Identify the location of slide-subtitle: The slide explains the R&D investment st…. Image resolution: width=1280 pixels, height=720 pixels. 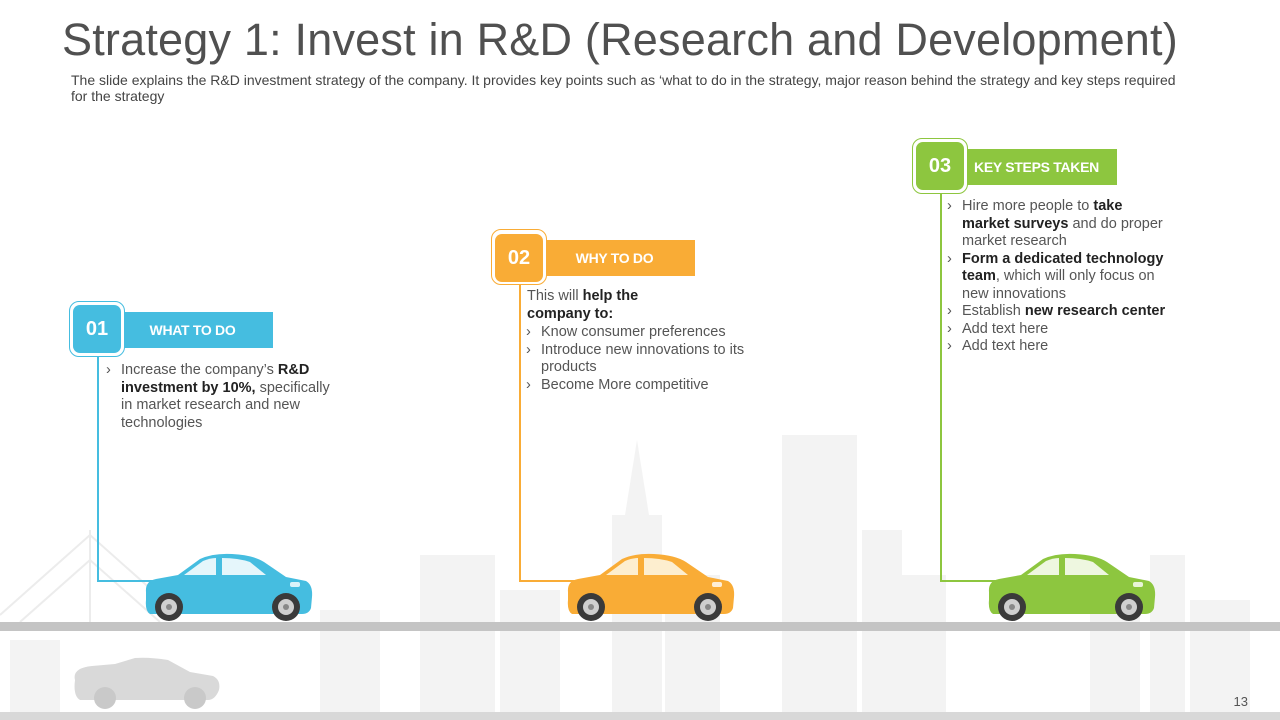
(623, 88).